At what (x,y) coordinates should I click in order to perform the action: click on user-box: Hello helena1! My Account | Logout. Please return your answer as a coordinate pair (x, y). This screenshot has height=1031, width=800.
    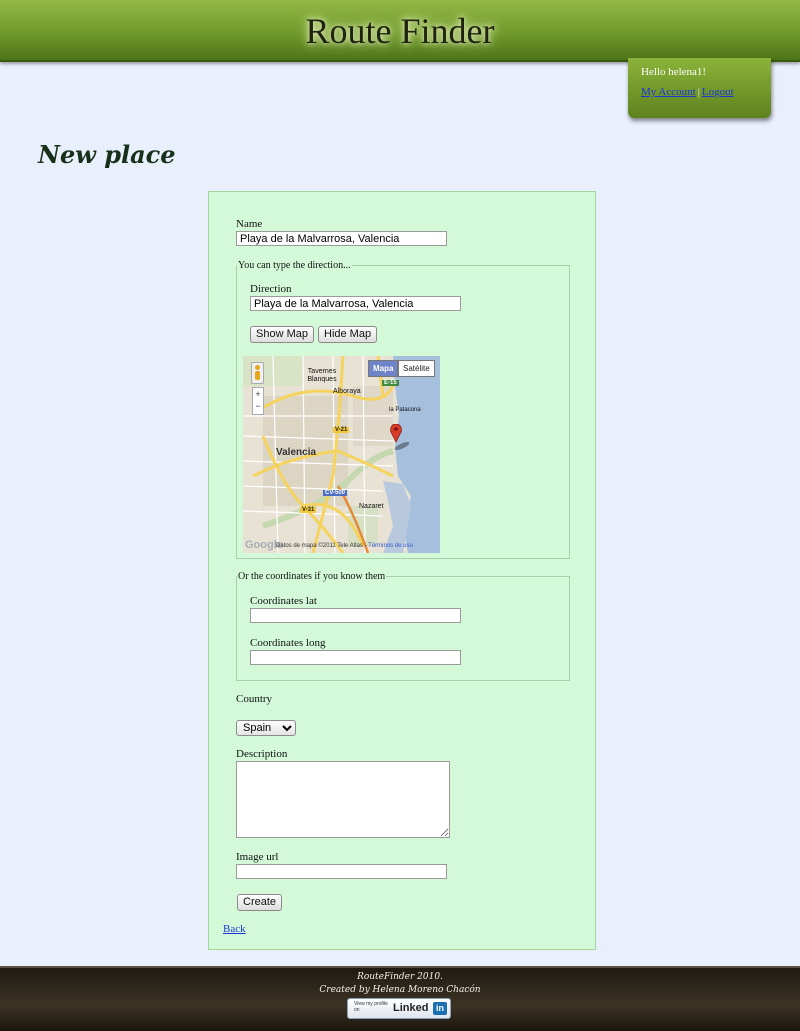
    Looking at the image, I should click on (699, 88).